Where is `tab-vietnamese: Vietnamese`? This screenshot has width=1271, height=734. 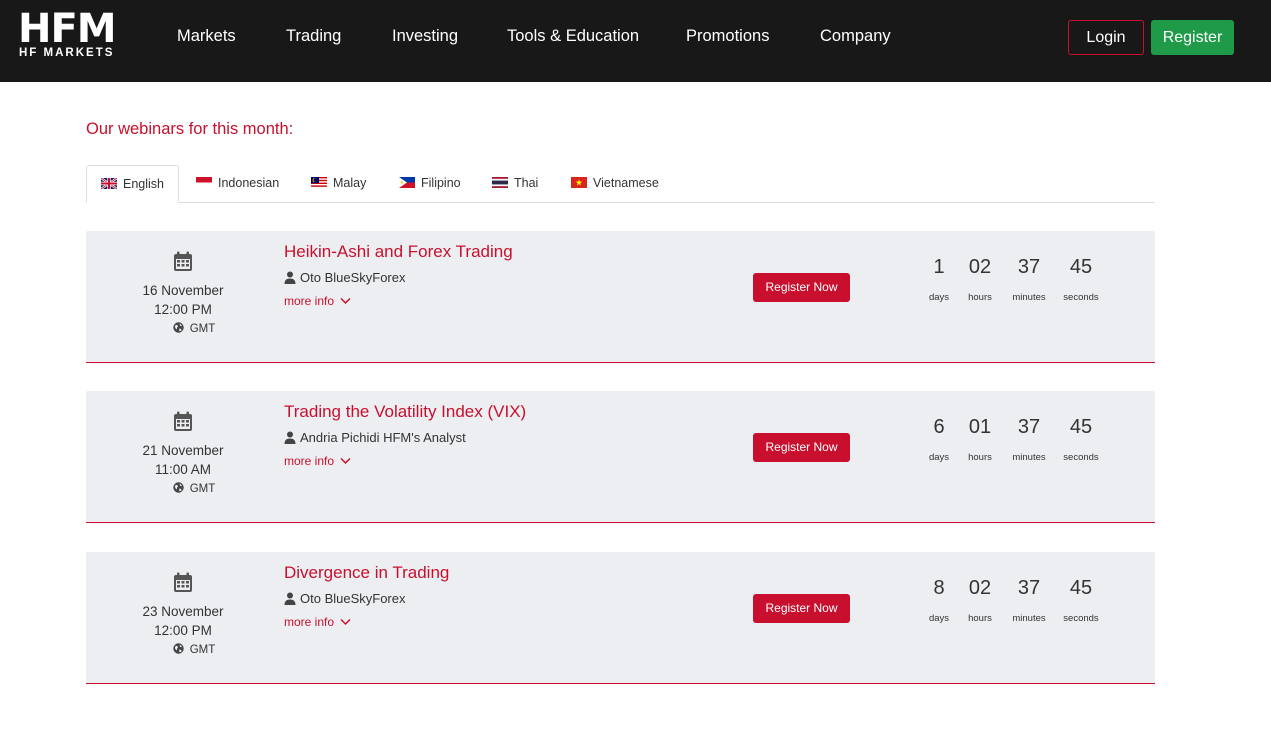 tab-vietnamese: Vietnamese is located at coordinates (615, 184).